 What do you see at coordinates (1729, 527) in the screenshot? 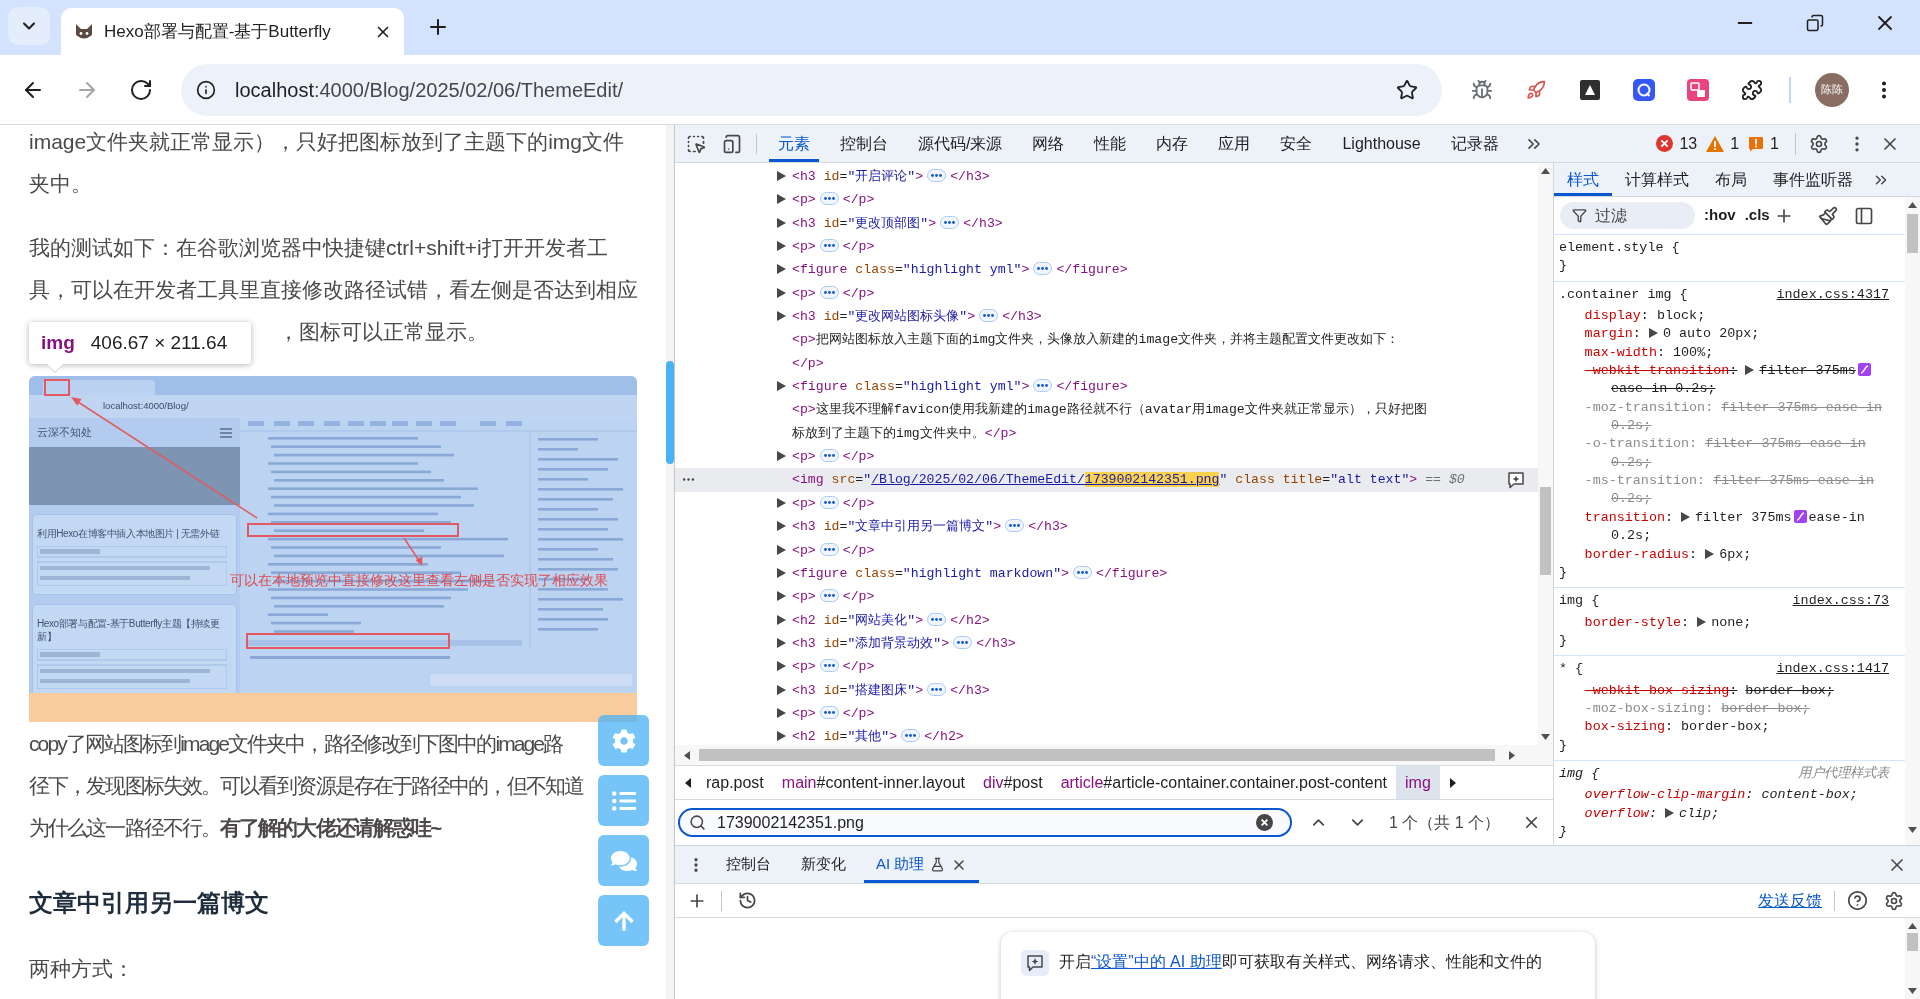
I see `css-declaration: transition: filter 375ms ease-in 0.2s;` at bounding box center [1729, 527].